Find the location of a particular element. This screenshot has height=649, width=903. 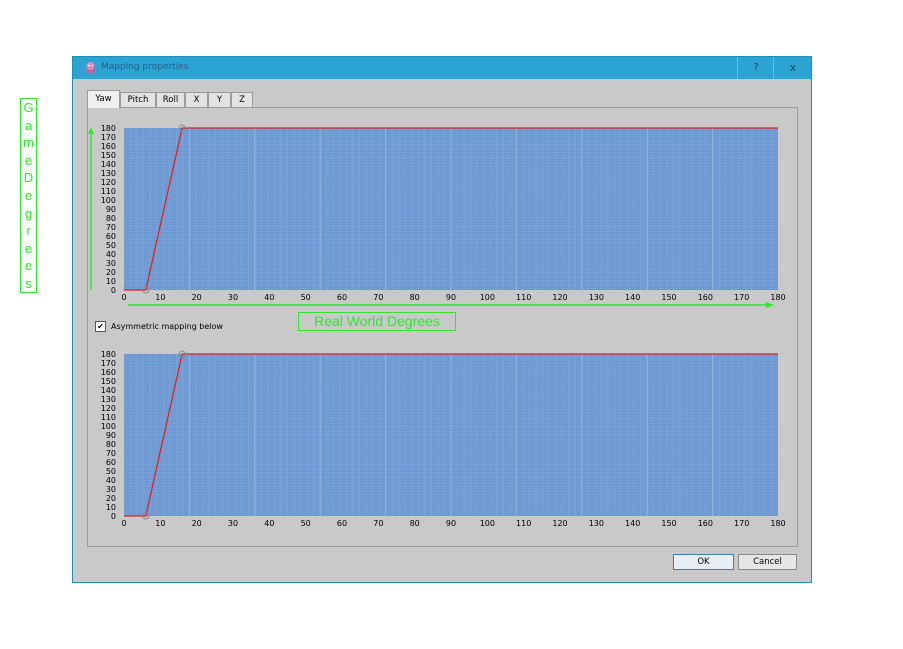

real-world-degrees-annotation: Real World Degrees is located at coordinates (377, 321).